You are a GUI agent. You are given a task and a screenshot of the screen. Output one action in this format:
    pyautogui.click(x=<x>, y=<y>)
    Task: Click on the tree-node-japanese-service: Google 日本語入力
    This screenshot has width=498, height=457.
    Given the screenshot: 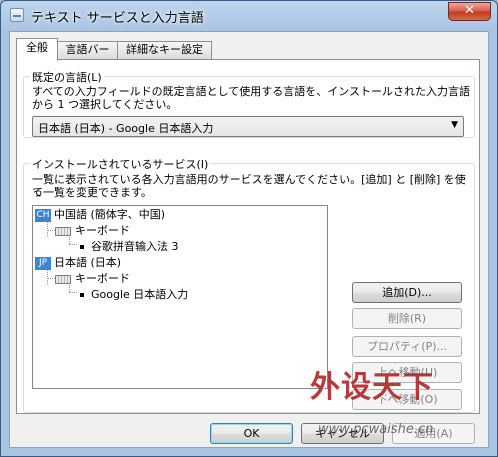 What is the action you would take?
    pyautogui.click(x=132, y=294)
    